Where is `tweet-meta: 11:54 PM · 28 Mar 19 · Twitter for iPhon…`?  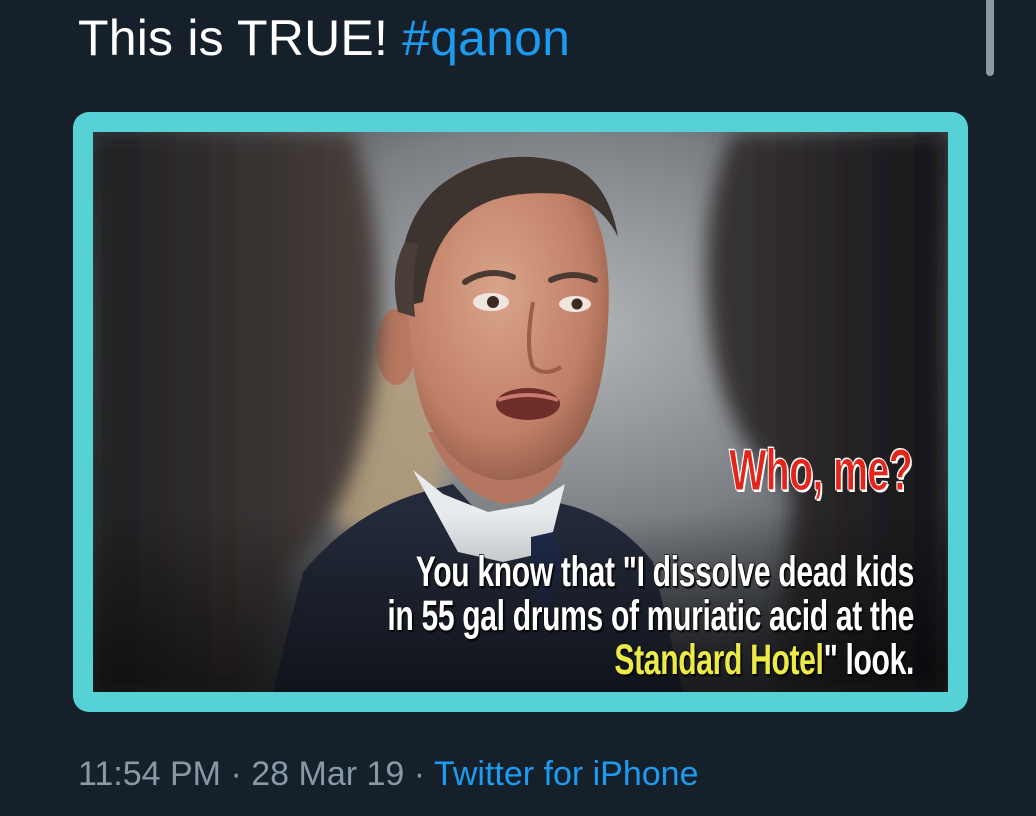
tweet-meta: 11:54 PM · 28 Mar 19 · Twitter for iPhon… is located at coordinates (388, 774).